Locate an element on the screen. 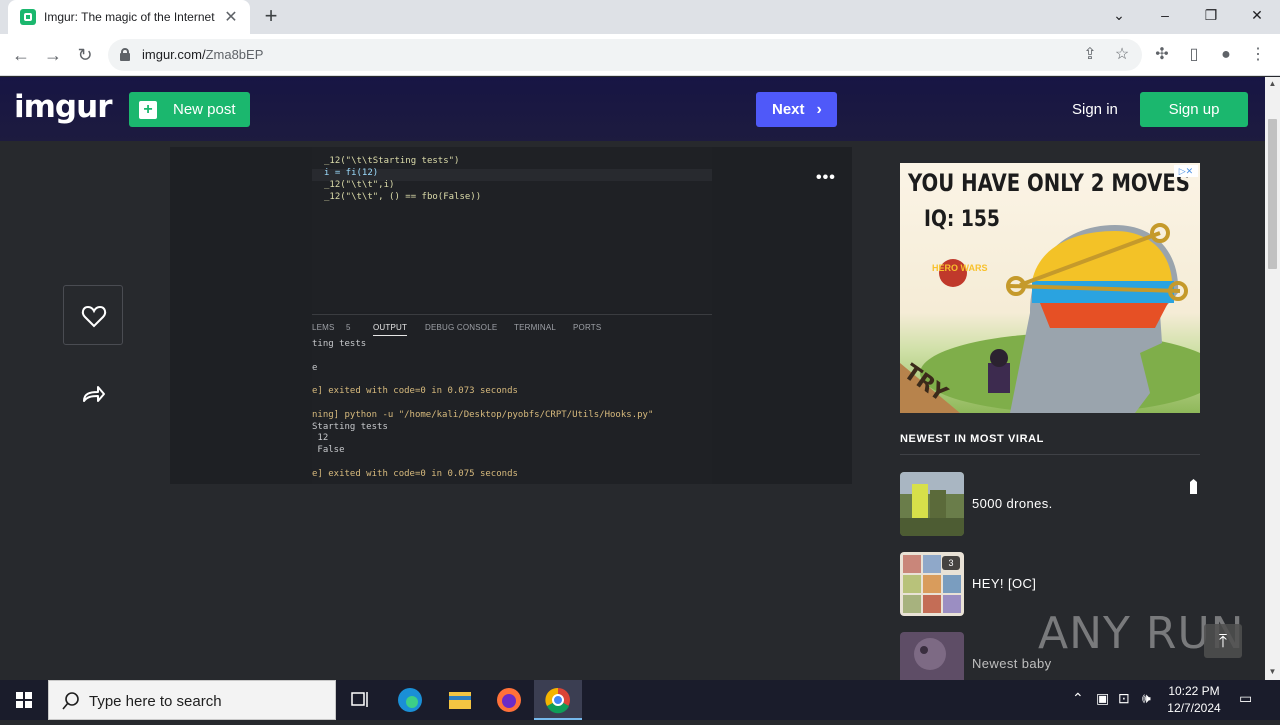 The height and width of the screenshot is (725, 1280). image-count-badge: 3 is located at coordinates (951, 563).